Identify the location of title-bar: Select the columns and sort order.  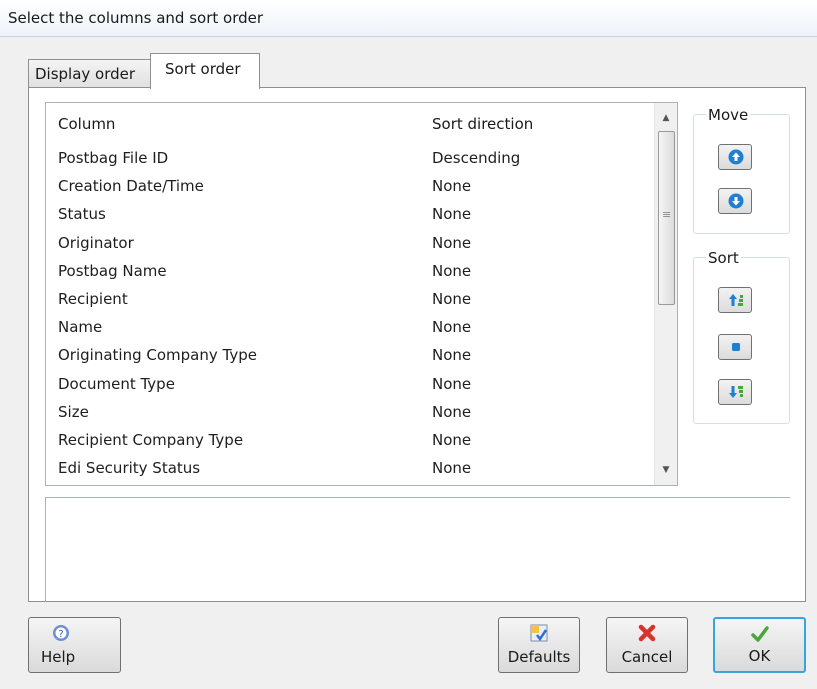
(408, 18).